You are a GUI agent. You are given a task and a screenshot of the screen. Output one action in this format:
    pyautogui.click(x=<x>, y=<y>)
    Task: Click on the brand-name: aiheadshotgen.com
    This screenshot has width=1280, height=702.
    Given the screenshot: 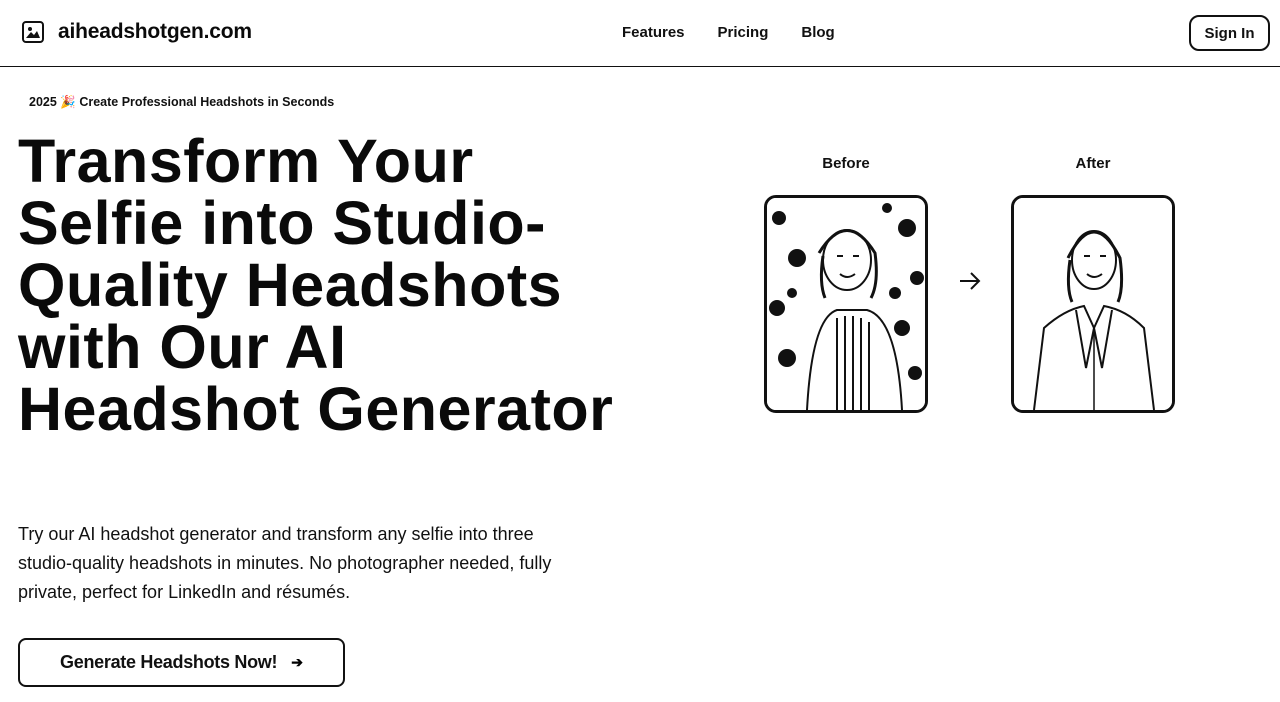 What is the action you would take?
    pyautogui.click(x=155, y=31)
    